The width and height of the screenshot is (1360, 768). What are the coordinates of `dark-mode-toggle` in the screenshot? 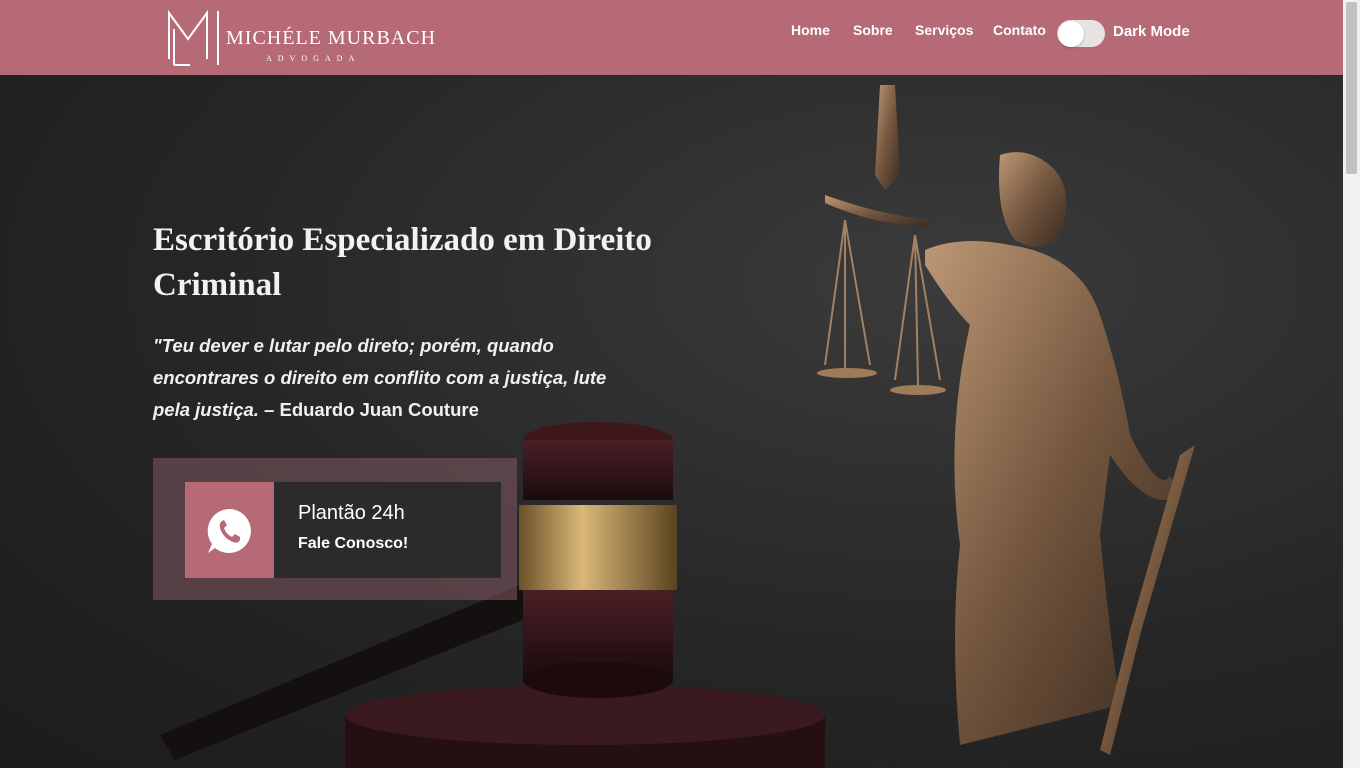 It's located at (1081, 33).